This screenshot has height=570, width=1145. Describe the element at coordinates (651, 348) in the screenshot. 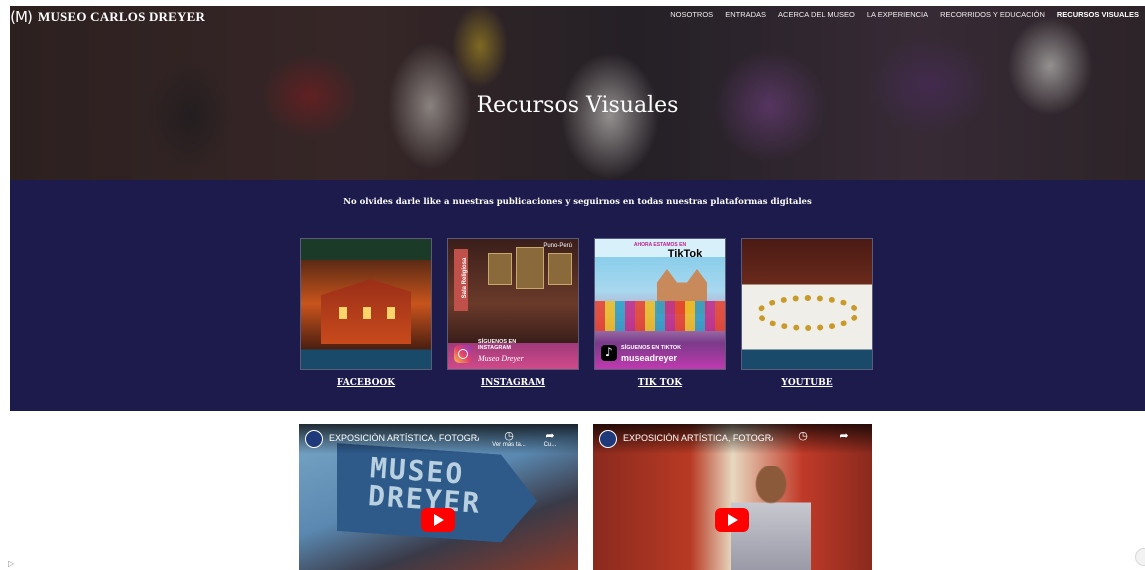

I see `tiktok-follow-text: SÍGUENOS EN TIKTOK` at that location.